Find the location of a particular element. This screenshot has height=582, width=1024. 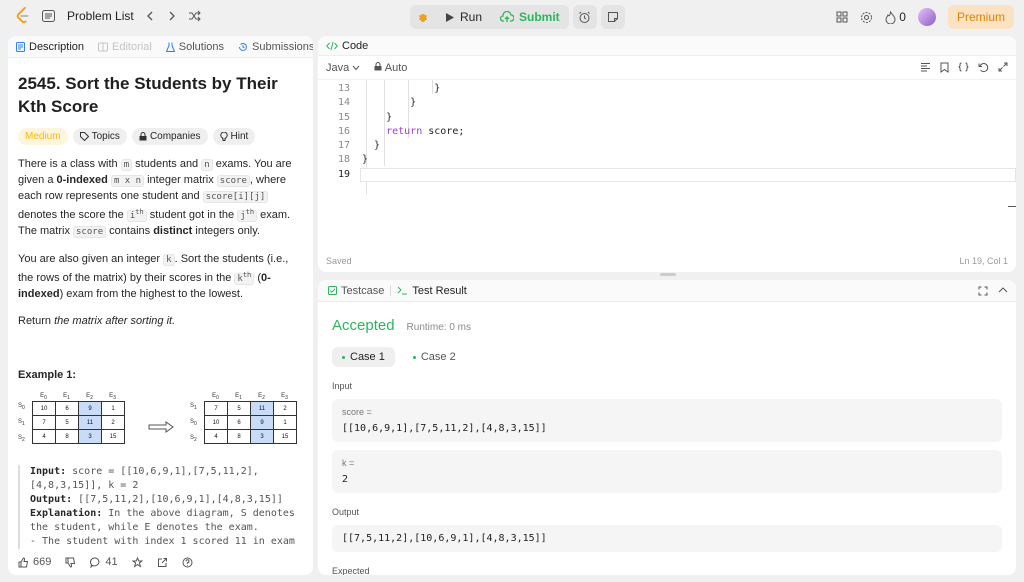

code-tabs: Code is located at coordinates (667, 46).